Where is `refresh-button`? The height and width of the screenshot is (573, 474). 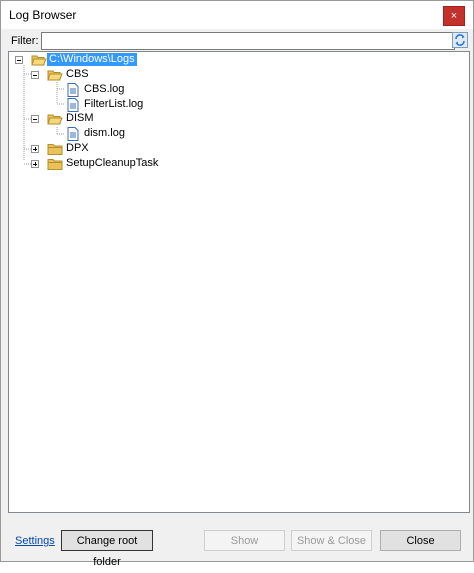 refresh-button is located at coordinates (460, 40).